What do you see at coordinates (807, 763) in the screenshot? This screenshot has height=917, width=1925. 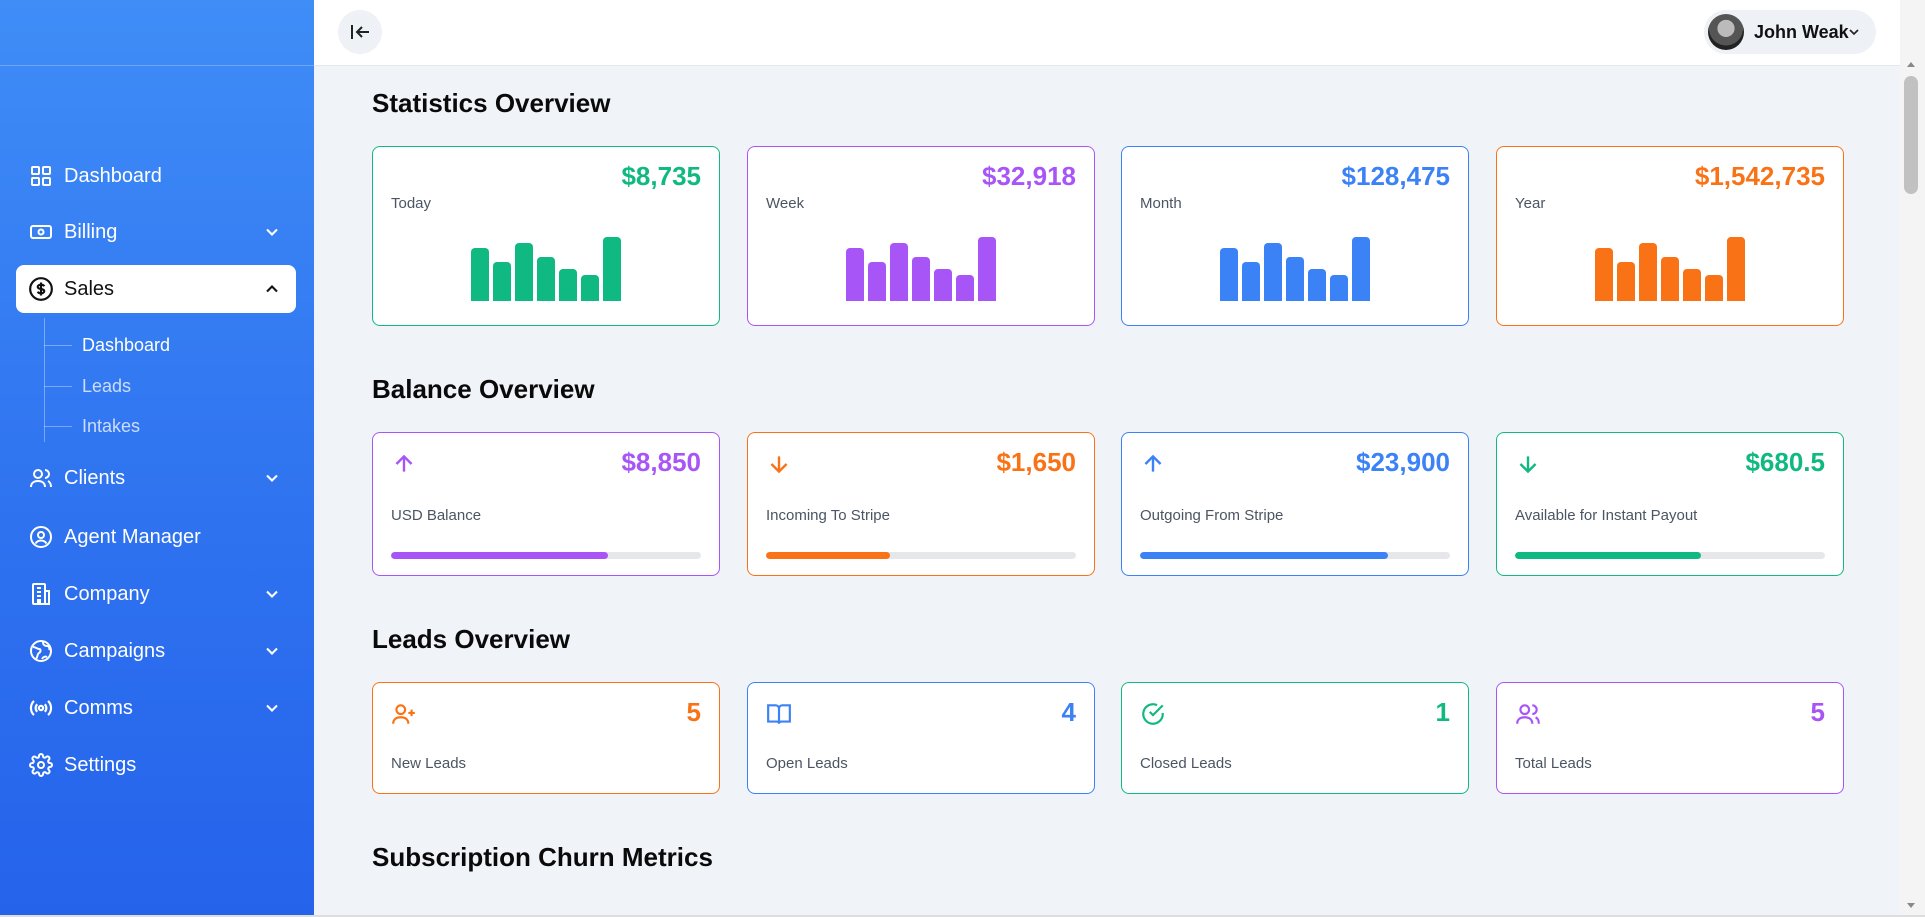 I see `leads-label: Open Leads` at bounding box center [807, 763].